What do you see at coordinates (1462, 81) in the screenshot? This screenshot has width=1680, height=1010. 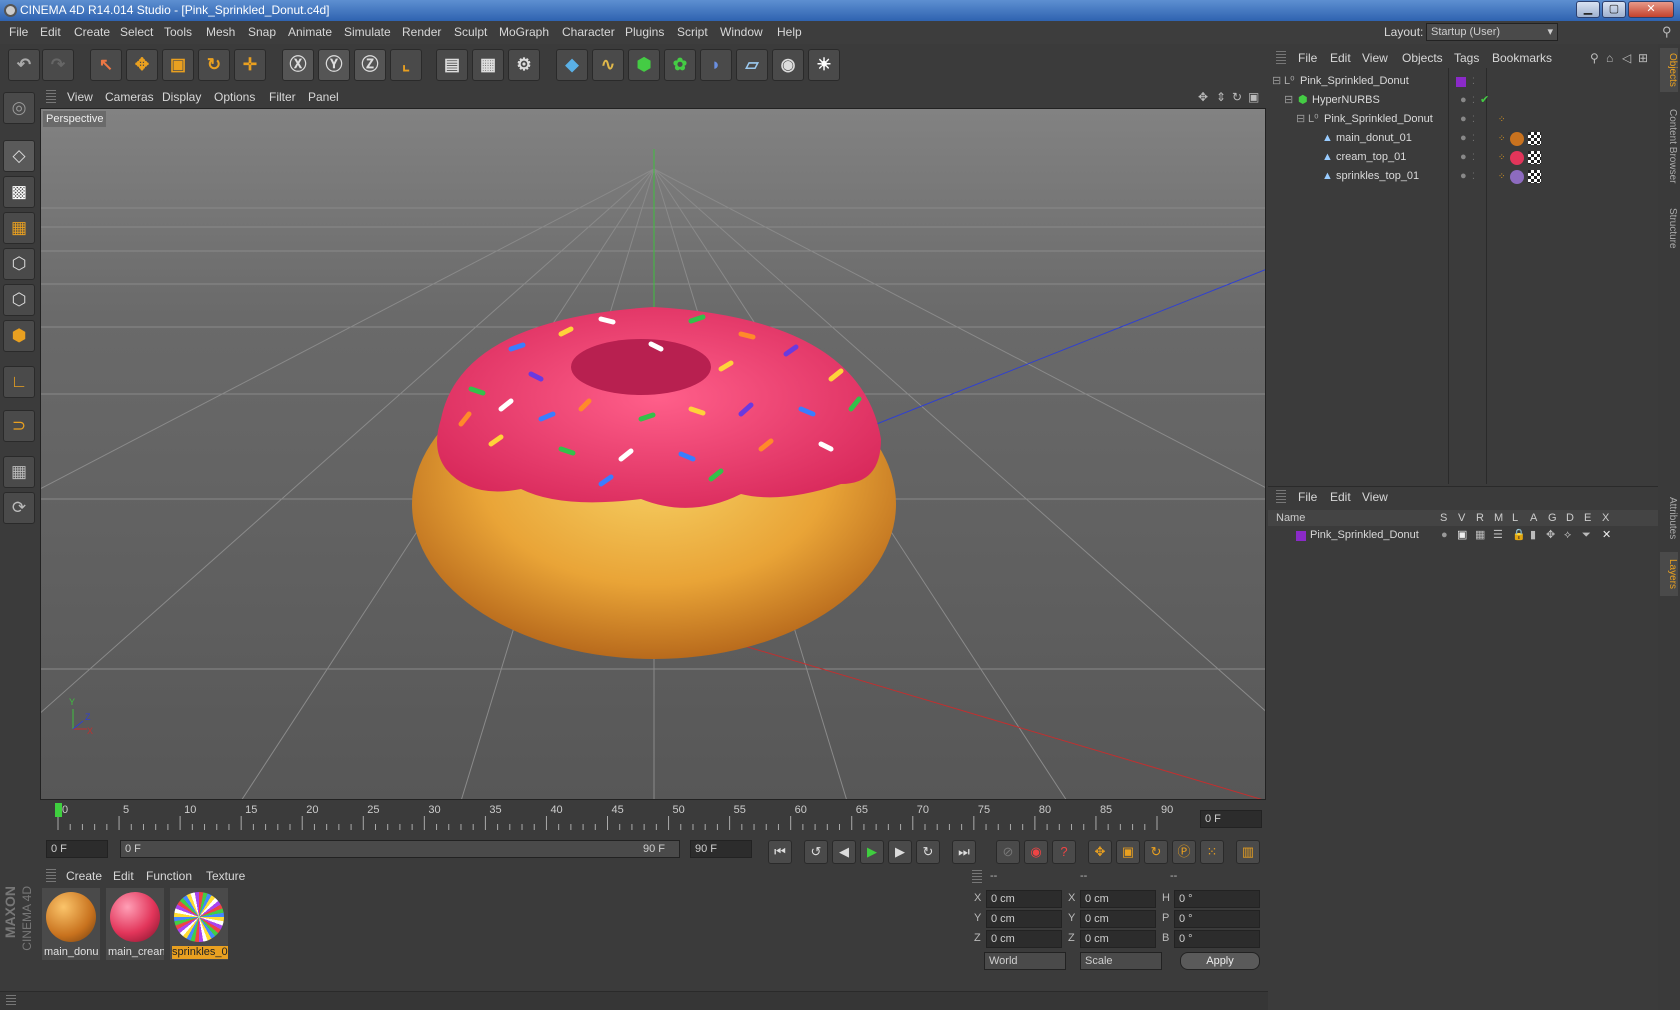 I see `object-row: ⊟ L⁰ Pink_Sprinkled_Donut ⁚` at bounding box center [1462, 81].